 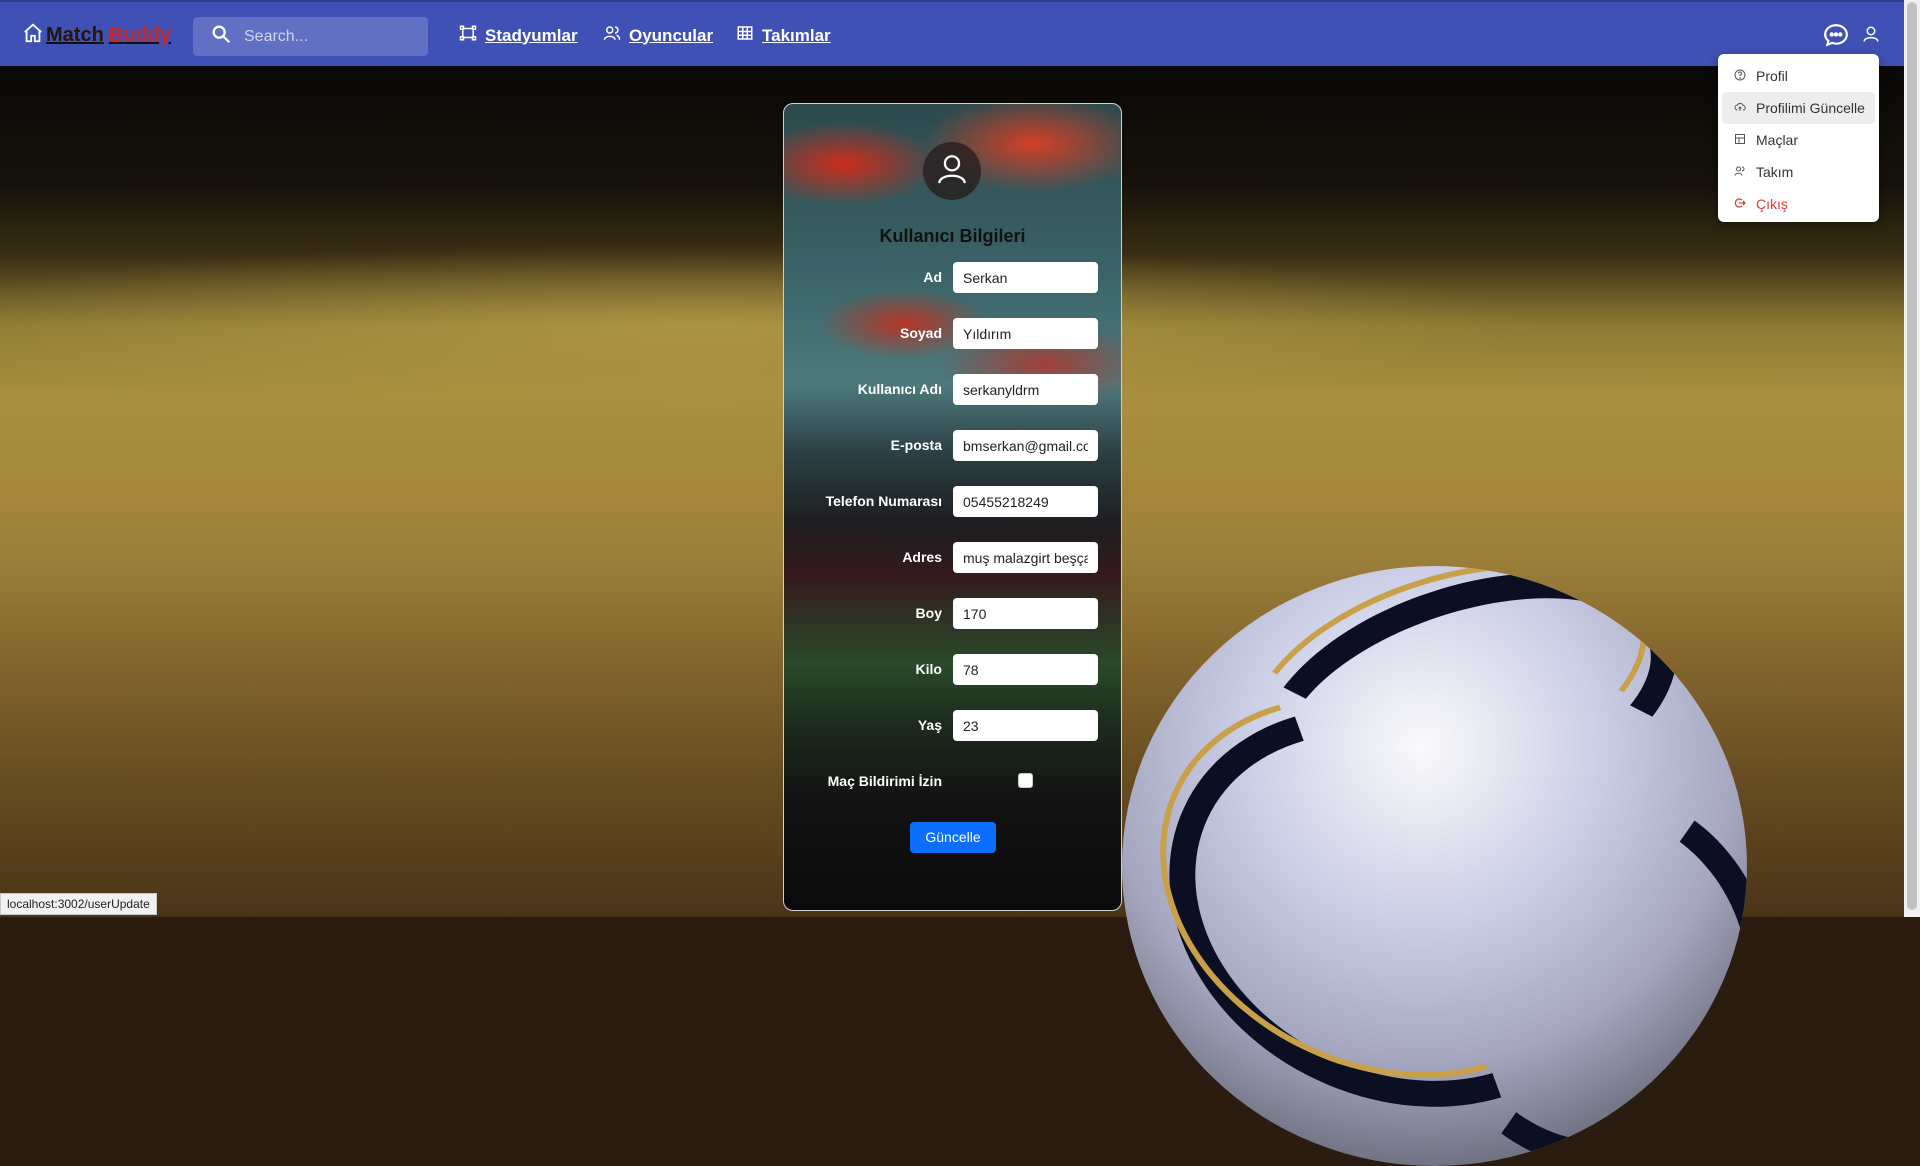 What do you see at coordinates (952, 613) in the screenshot?
I see `form-row-boy: Boy` at bounding box center [952, 613].